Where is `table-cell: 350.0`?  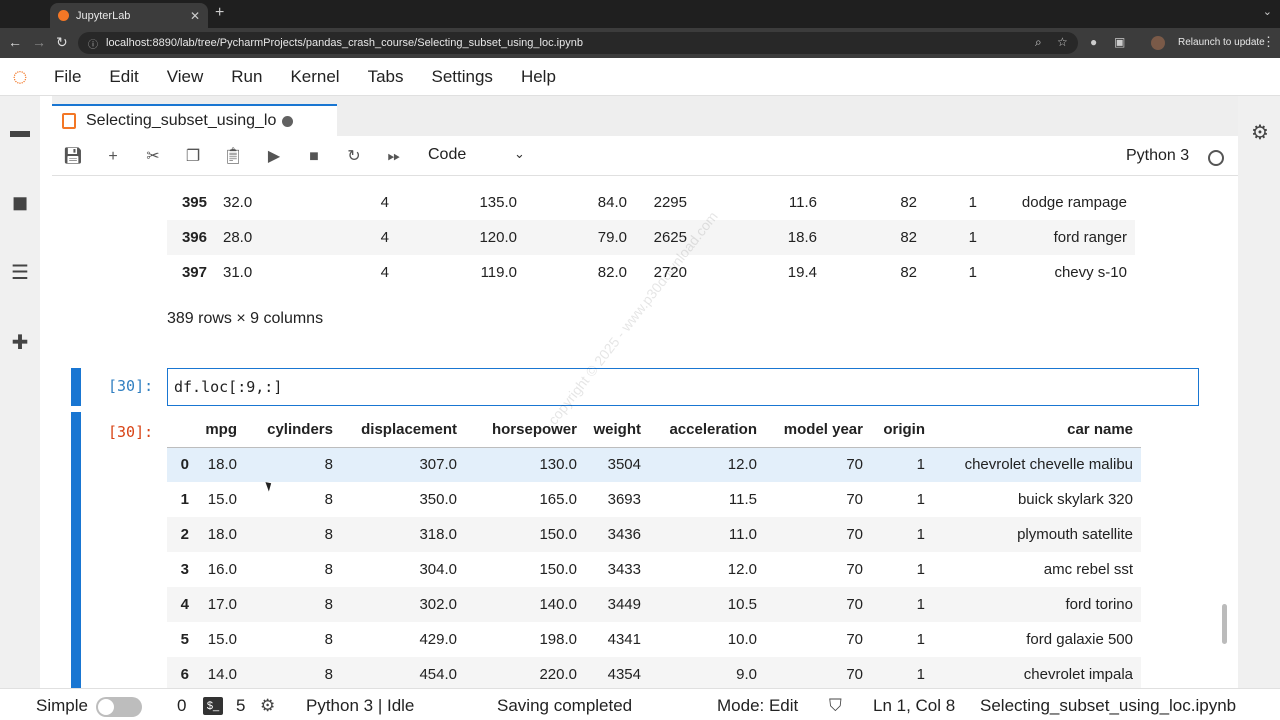
table-cell: 350.0 is located at coordinates (438, 499).